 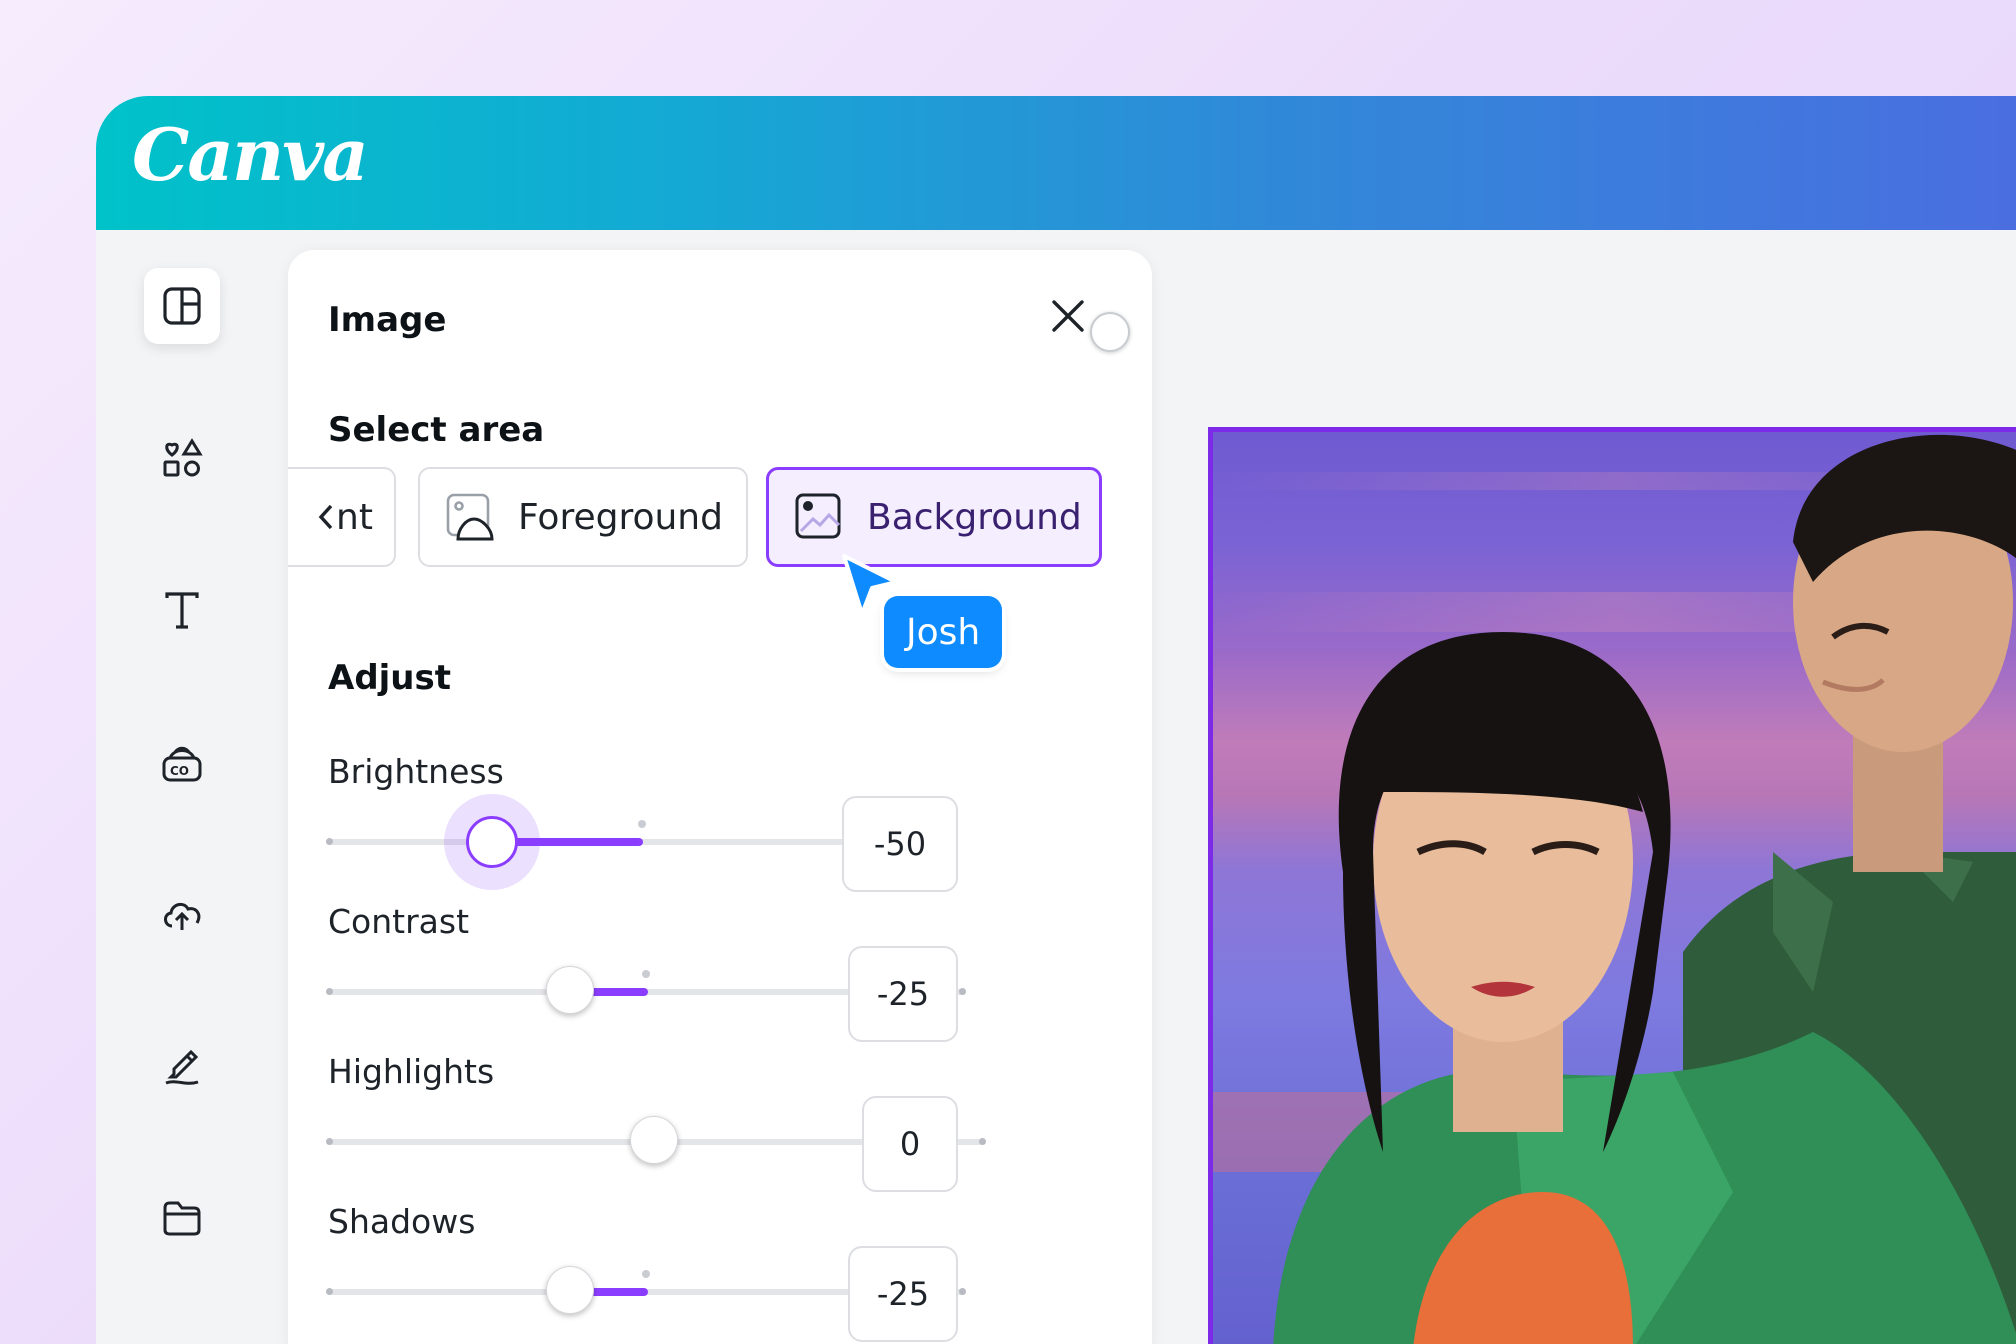 What do you see at coordinates (179, 771) in the screenshot?
I see `svg-text: CO` at bounding box center [179, 771].